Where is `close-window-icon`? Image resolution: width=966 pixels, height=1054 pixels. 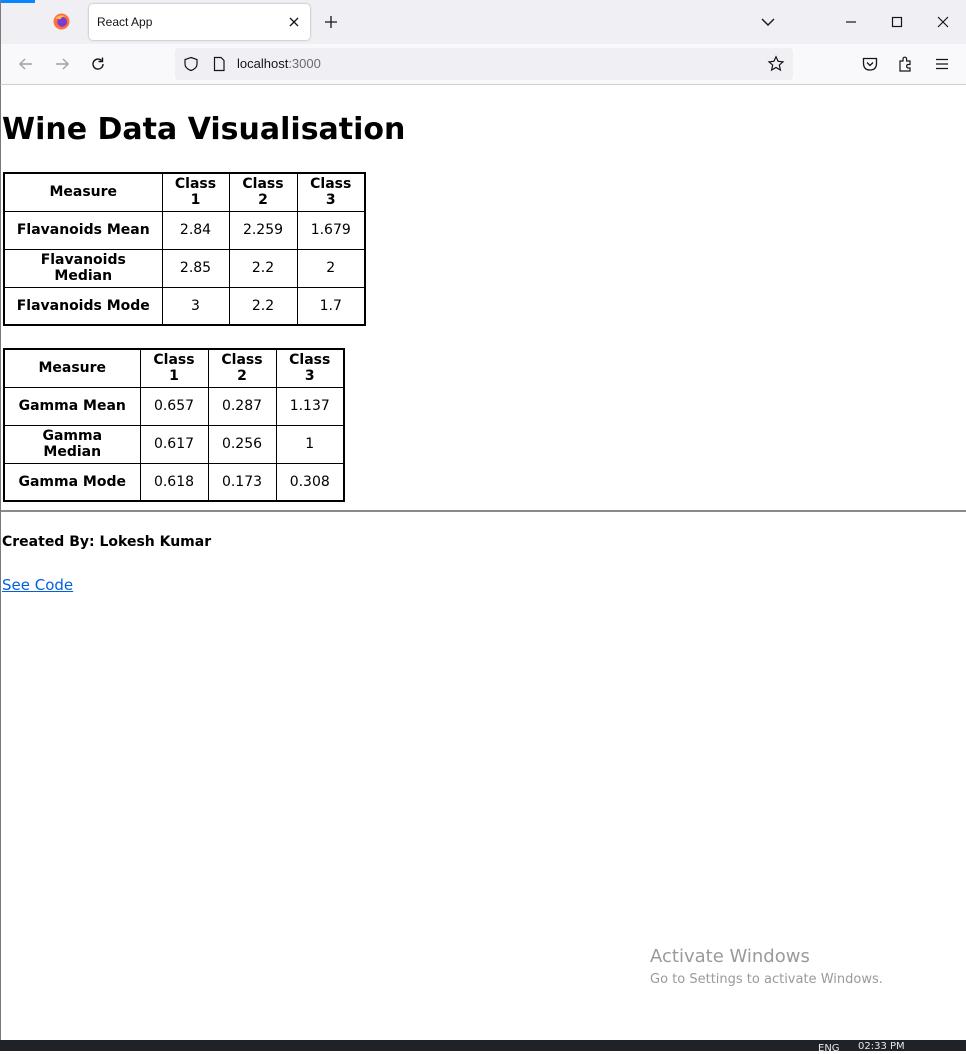 close-window-icon is located at coordinates (943, 22).